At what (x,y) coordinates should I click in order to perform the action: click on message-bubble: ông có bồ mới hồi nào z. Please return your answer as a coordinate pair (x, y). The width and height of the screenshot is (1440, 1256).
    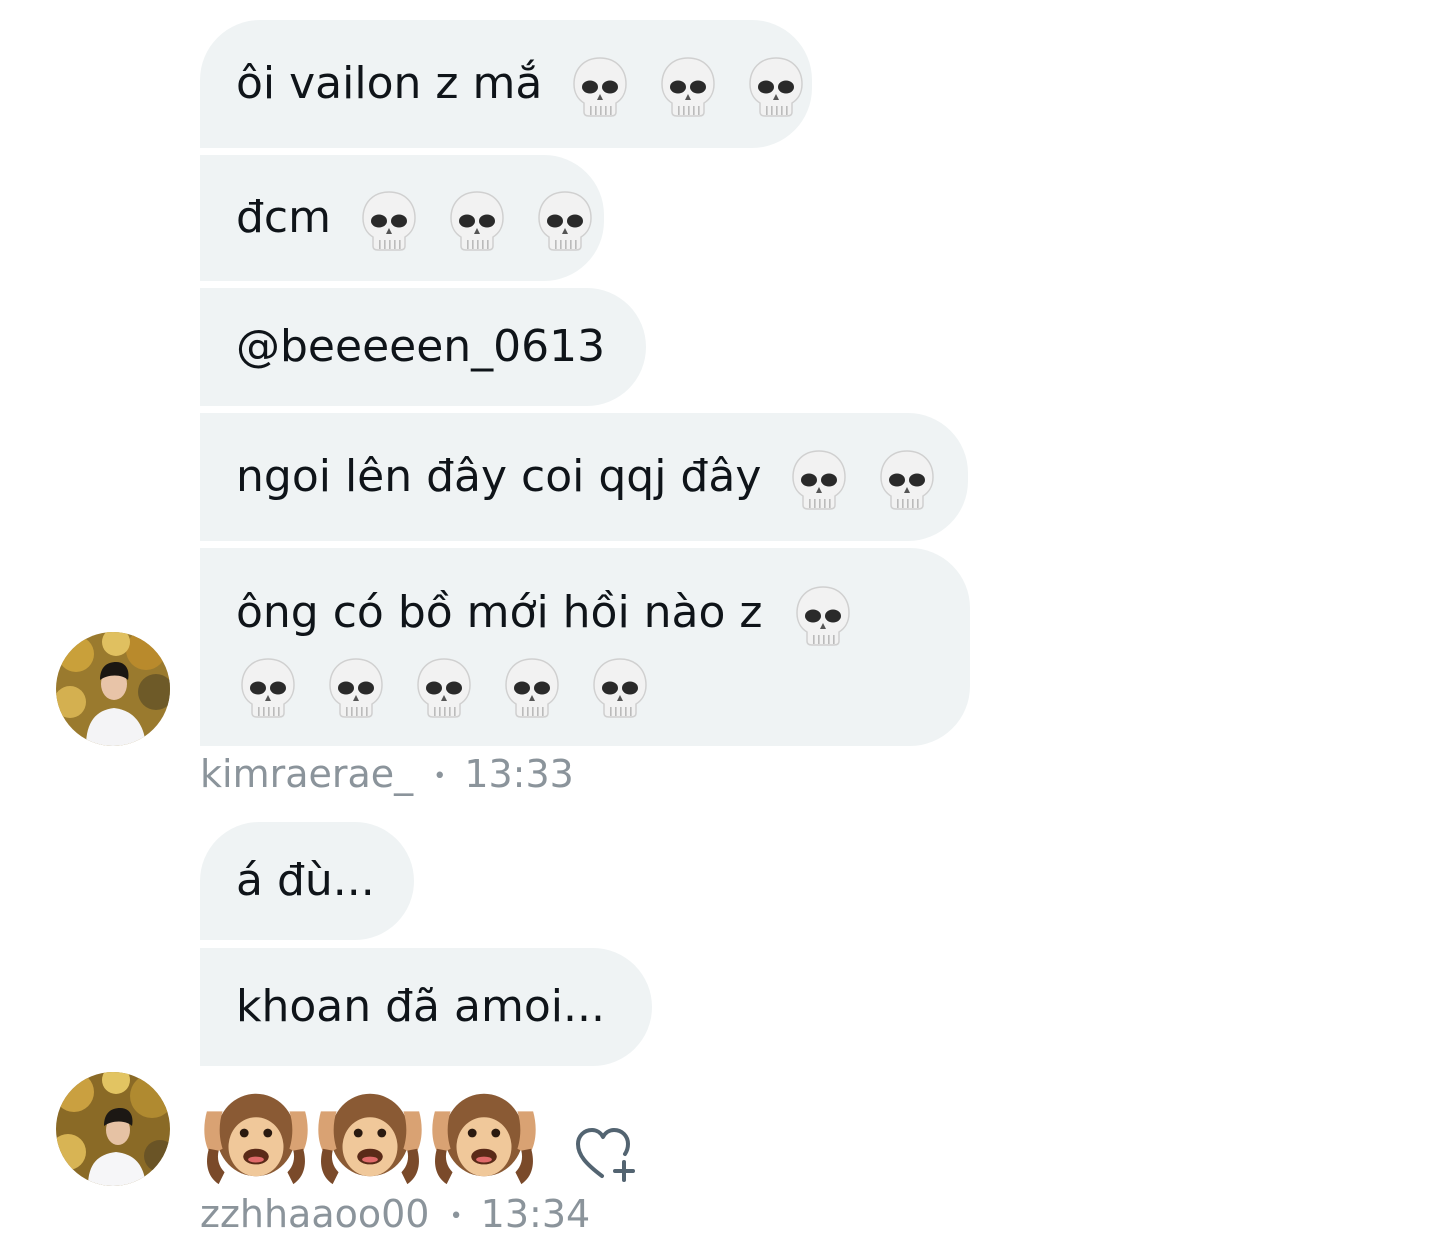
    Looking at the image, I should click on (585, 647).